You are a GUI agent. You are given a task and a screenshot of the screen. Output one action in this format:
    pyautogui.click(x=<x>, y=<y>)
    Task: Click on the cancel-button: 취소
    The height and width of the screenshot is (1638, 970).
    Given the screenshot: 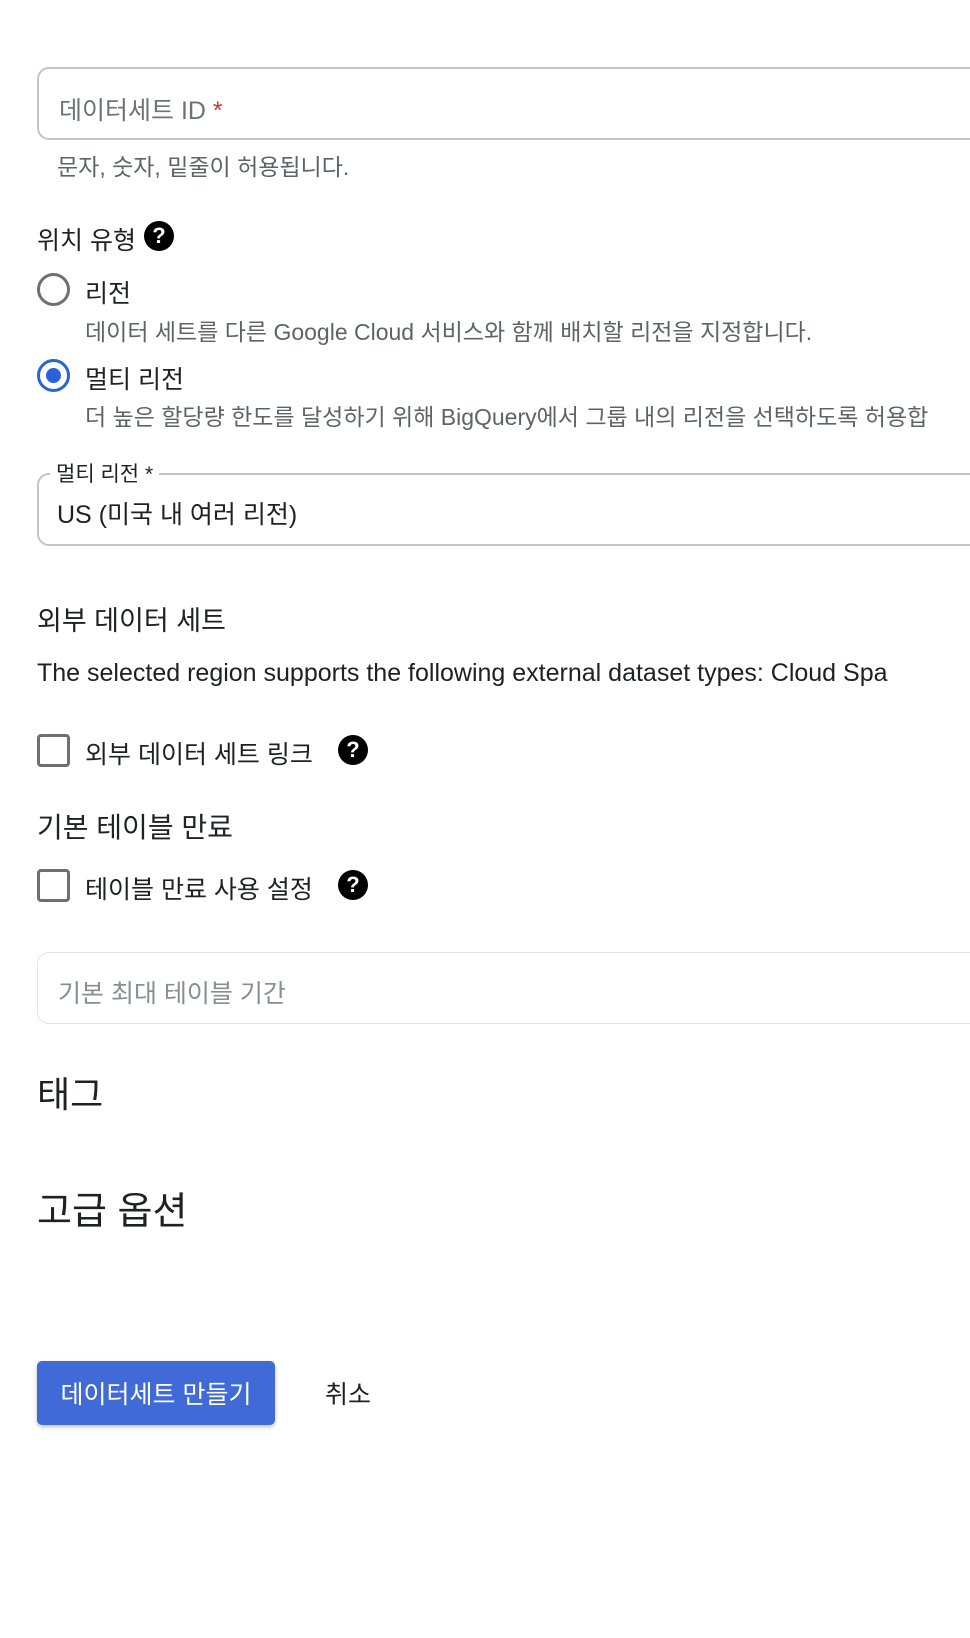 What is the action you would take?
    pyautogui.click(x=348, y=1393)
    